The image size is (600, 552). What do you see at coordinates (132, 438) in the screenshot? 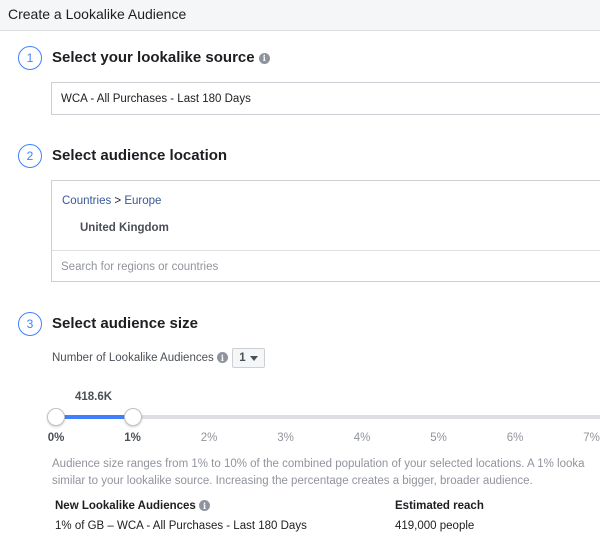
I see `slider-tick-label: 1%` at bounding box center [132, 438].